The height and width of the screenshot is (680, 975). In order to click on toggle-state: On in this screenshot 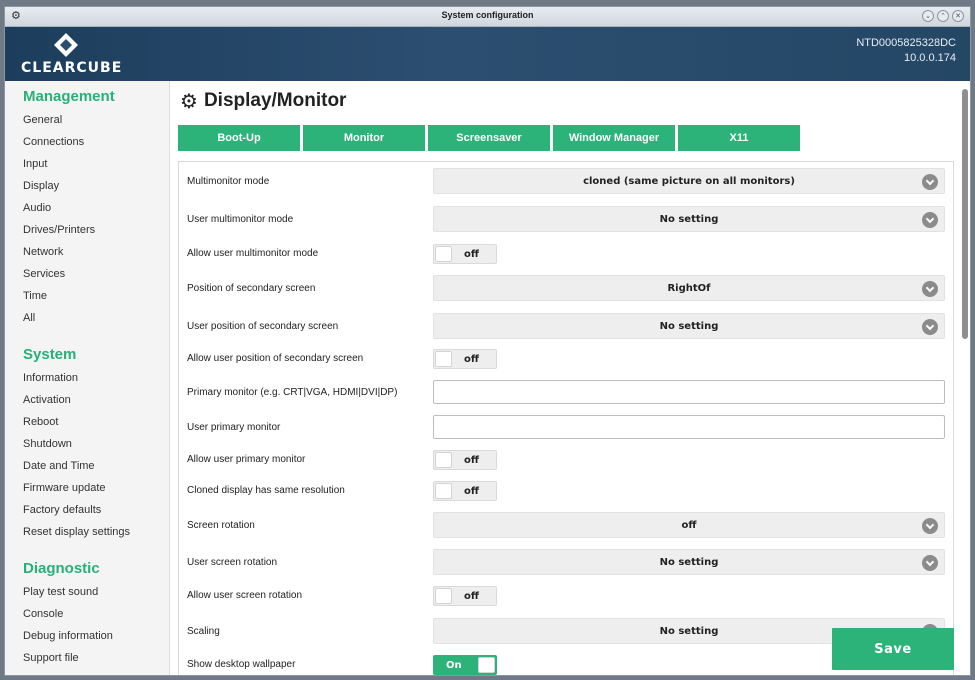, I will do `click(454, 665)`.